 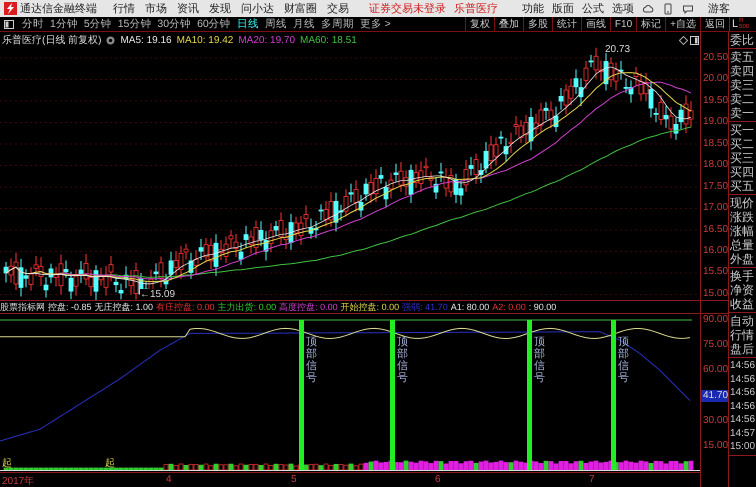 What do you see at coordinates (715, 58) in the screenshot?
I see `price-axis-label: 20.50` at bounding box center [715, 58].